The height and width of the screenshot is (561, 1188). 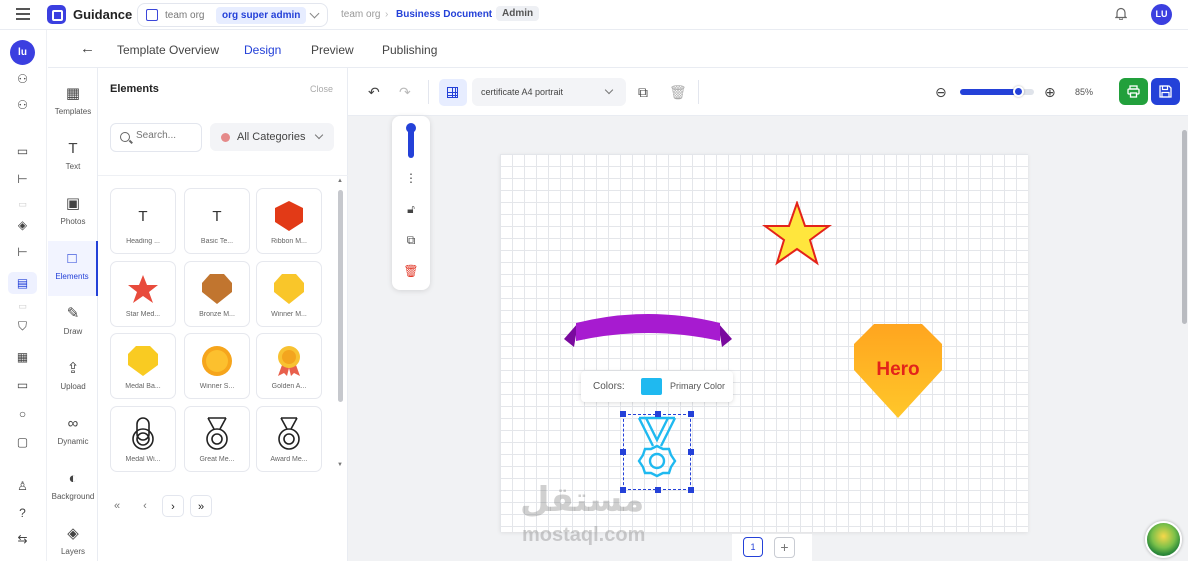 I want to click on tab-design: Design, so click(x=262, y=50).